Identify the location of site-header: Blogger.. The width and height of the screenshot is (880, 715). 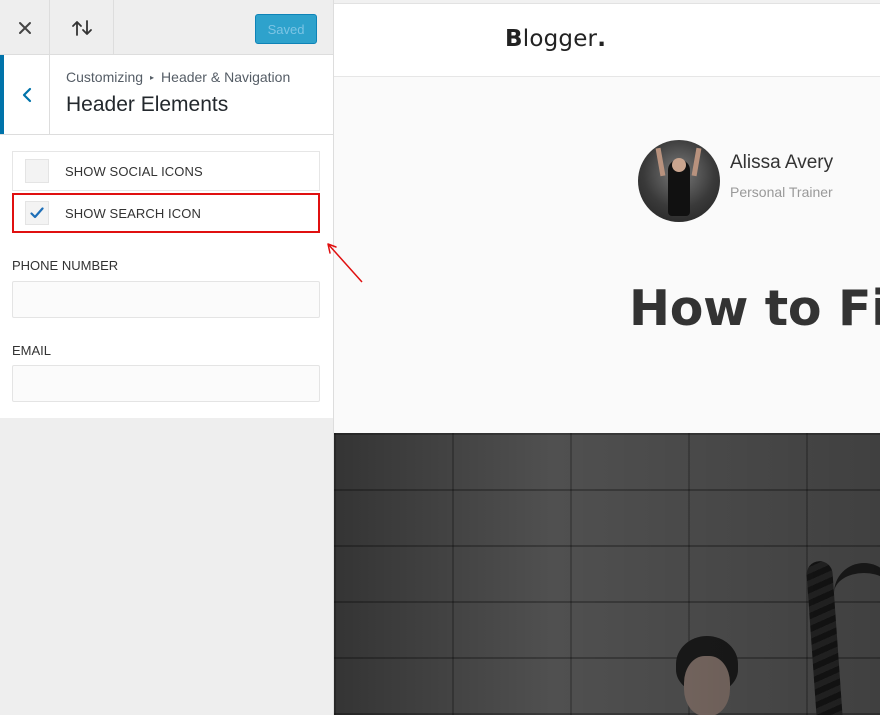
(607, 40).